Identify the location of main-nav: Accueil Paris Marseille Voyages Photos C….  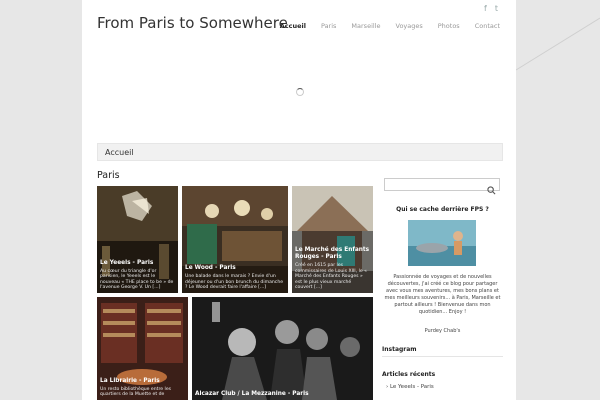
(382, 26).